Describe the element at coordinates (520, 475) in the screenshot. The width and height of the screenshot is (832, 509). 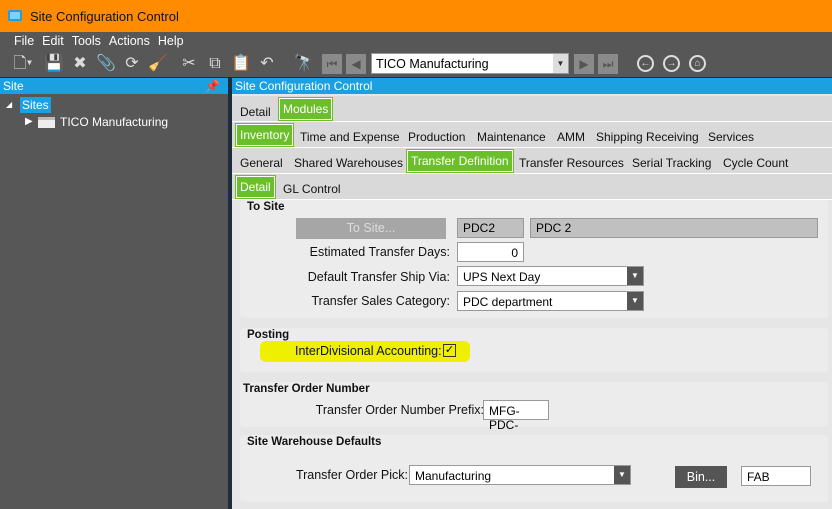
I see `transfer-order-pick-select: Manufacturing ▼` at that location.